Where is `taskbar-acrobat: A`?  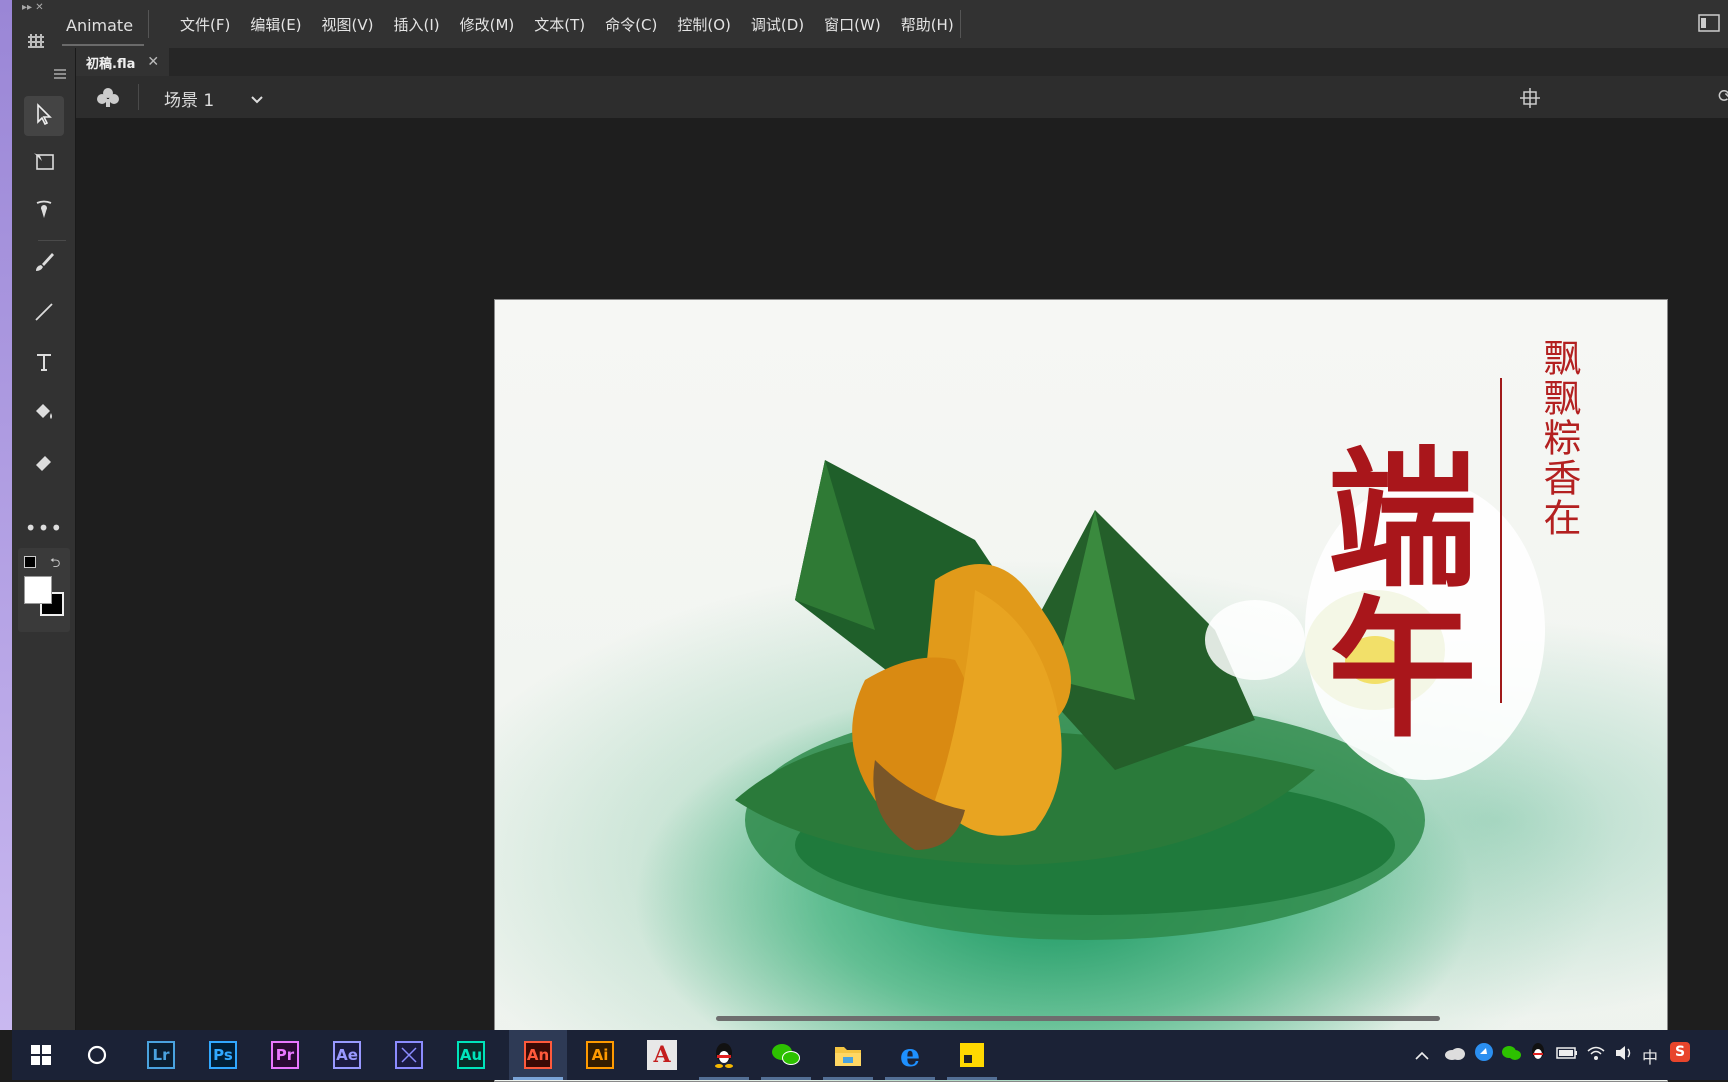 taskbar-acrobat: A is located at coordinates (662, 1055).